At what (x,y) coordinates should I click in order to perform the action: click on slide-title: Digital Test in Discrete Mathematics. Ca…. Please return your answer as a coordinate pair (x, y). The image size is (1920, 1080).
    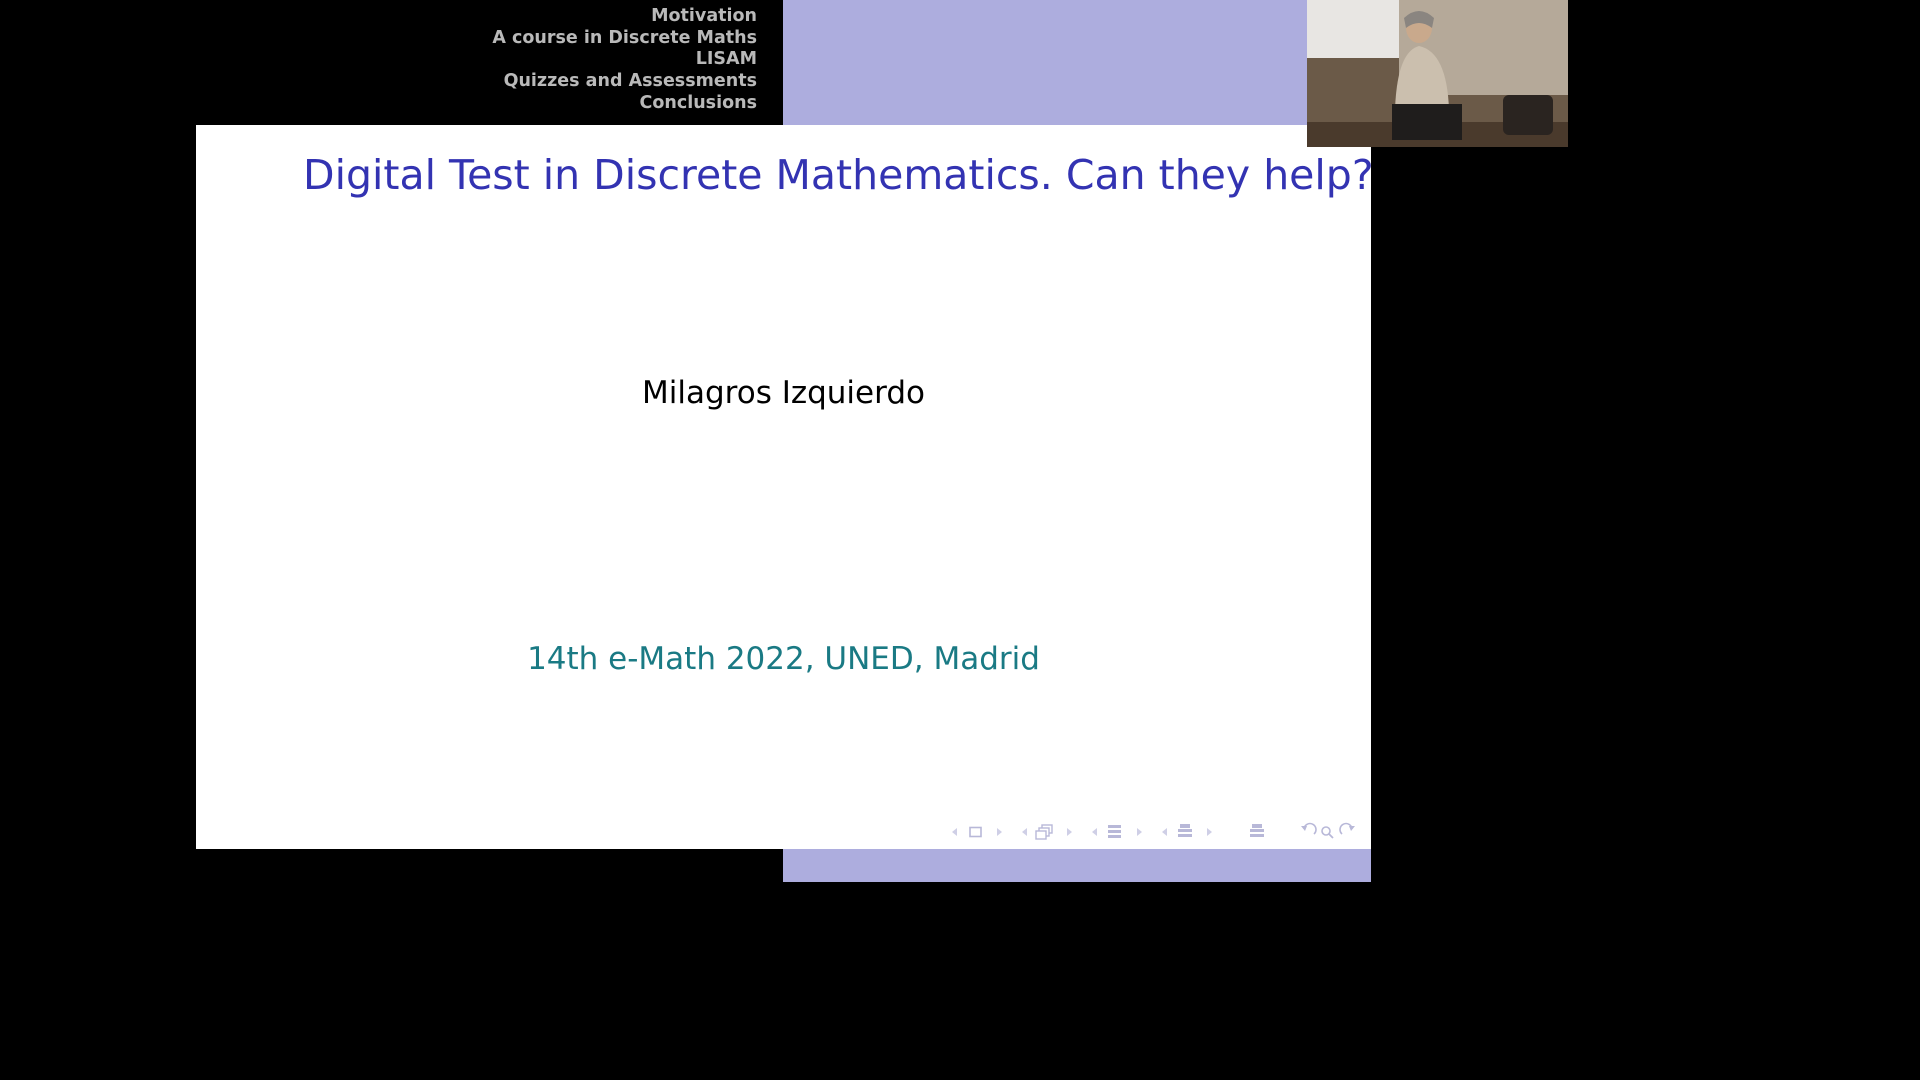
    Looking at the image, I should click on (838, 175).